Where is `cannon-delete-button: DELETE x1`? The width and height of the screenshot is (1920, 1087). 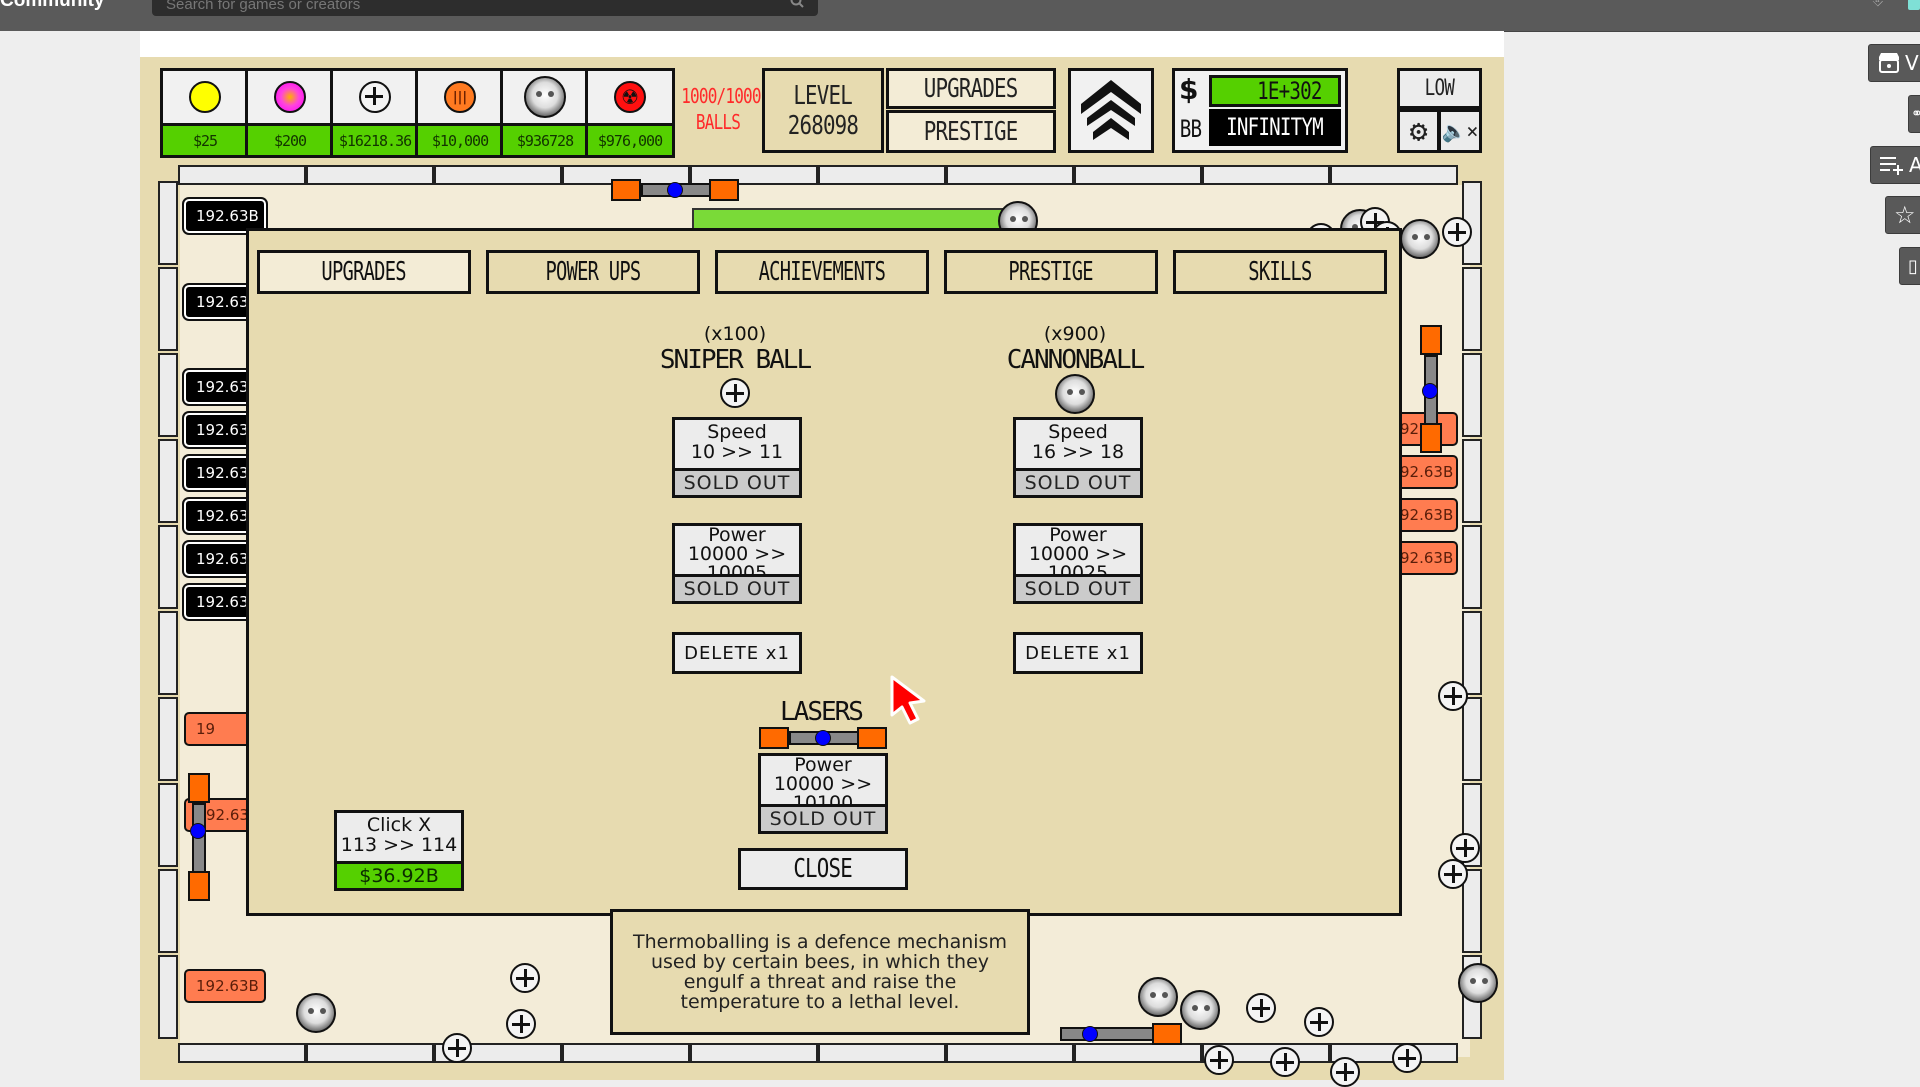 cannon-delete-button: DELETE x1 is located at coordinates (1078, 653).